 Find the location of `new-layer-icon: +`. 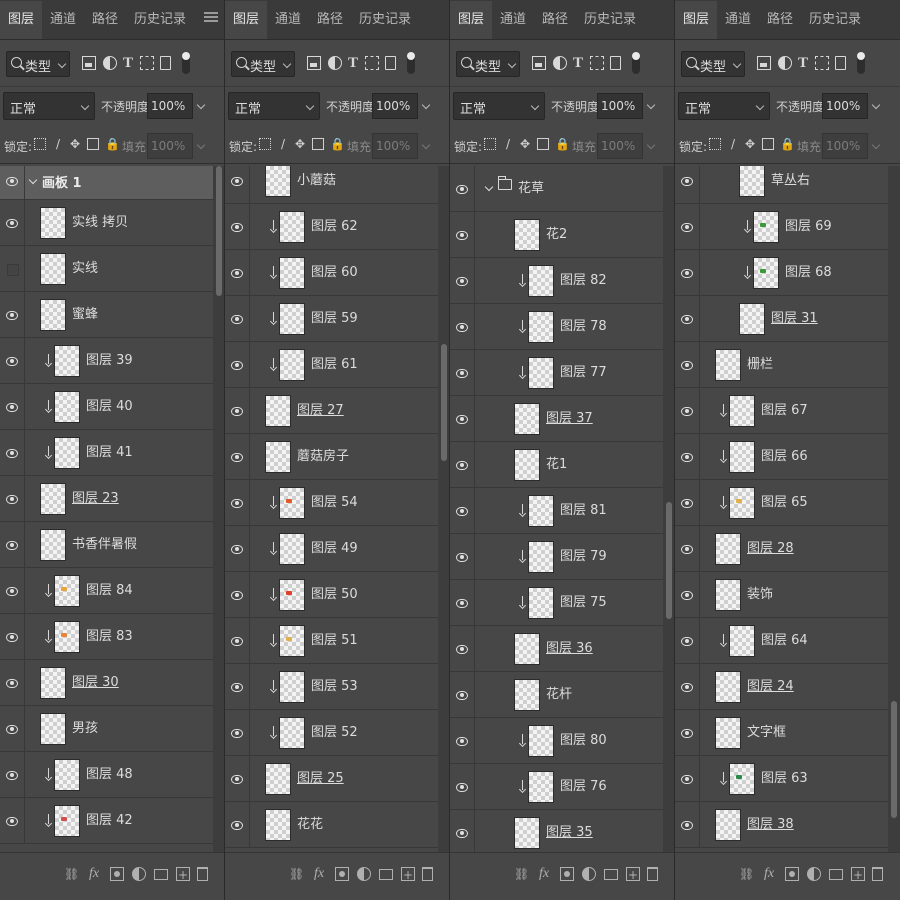

new-layer-icon: + is located at coordinates (408, 874).